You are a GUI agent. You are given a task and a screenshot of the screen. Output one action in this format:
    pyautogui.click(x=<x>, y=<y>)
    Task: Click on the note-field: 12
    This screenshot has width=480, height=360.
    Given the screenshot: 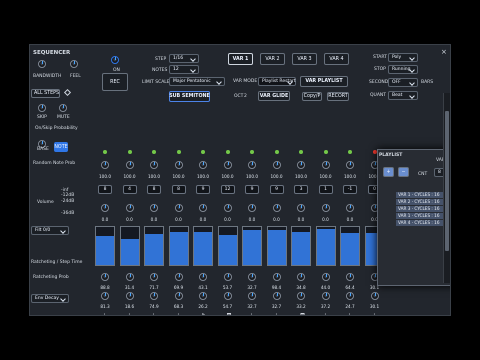 What is the action you would take?
    pyautogui.click(x=227, y=189)
    